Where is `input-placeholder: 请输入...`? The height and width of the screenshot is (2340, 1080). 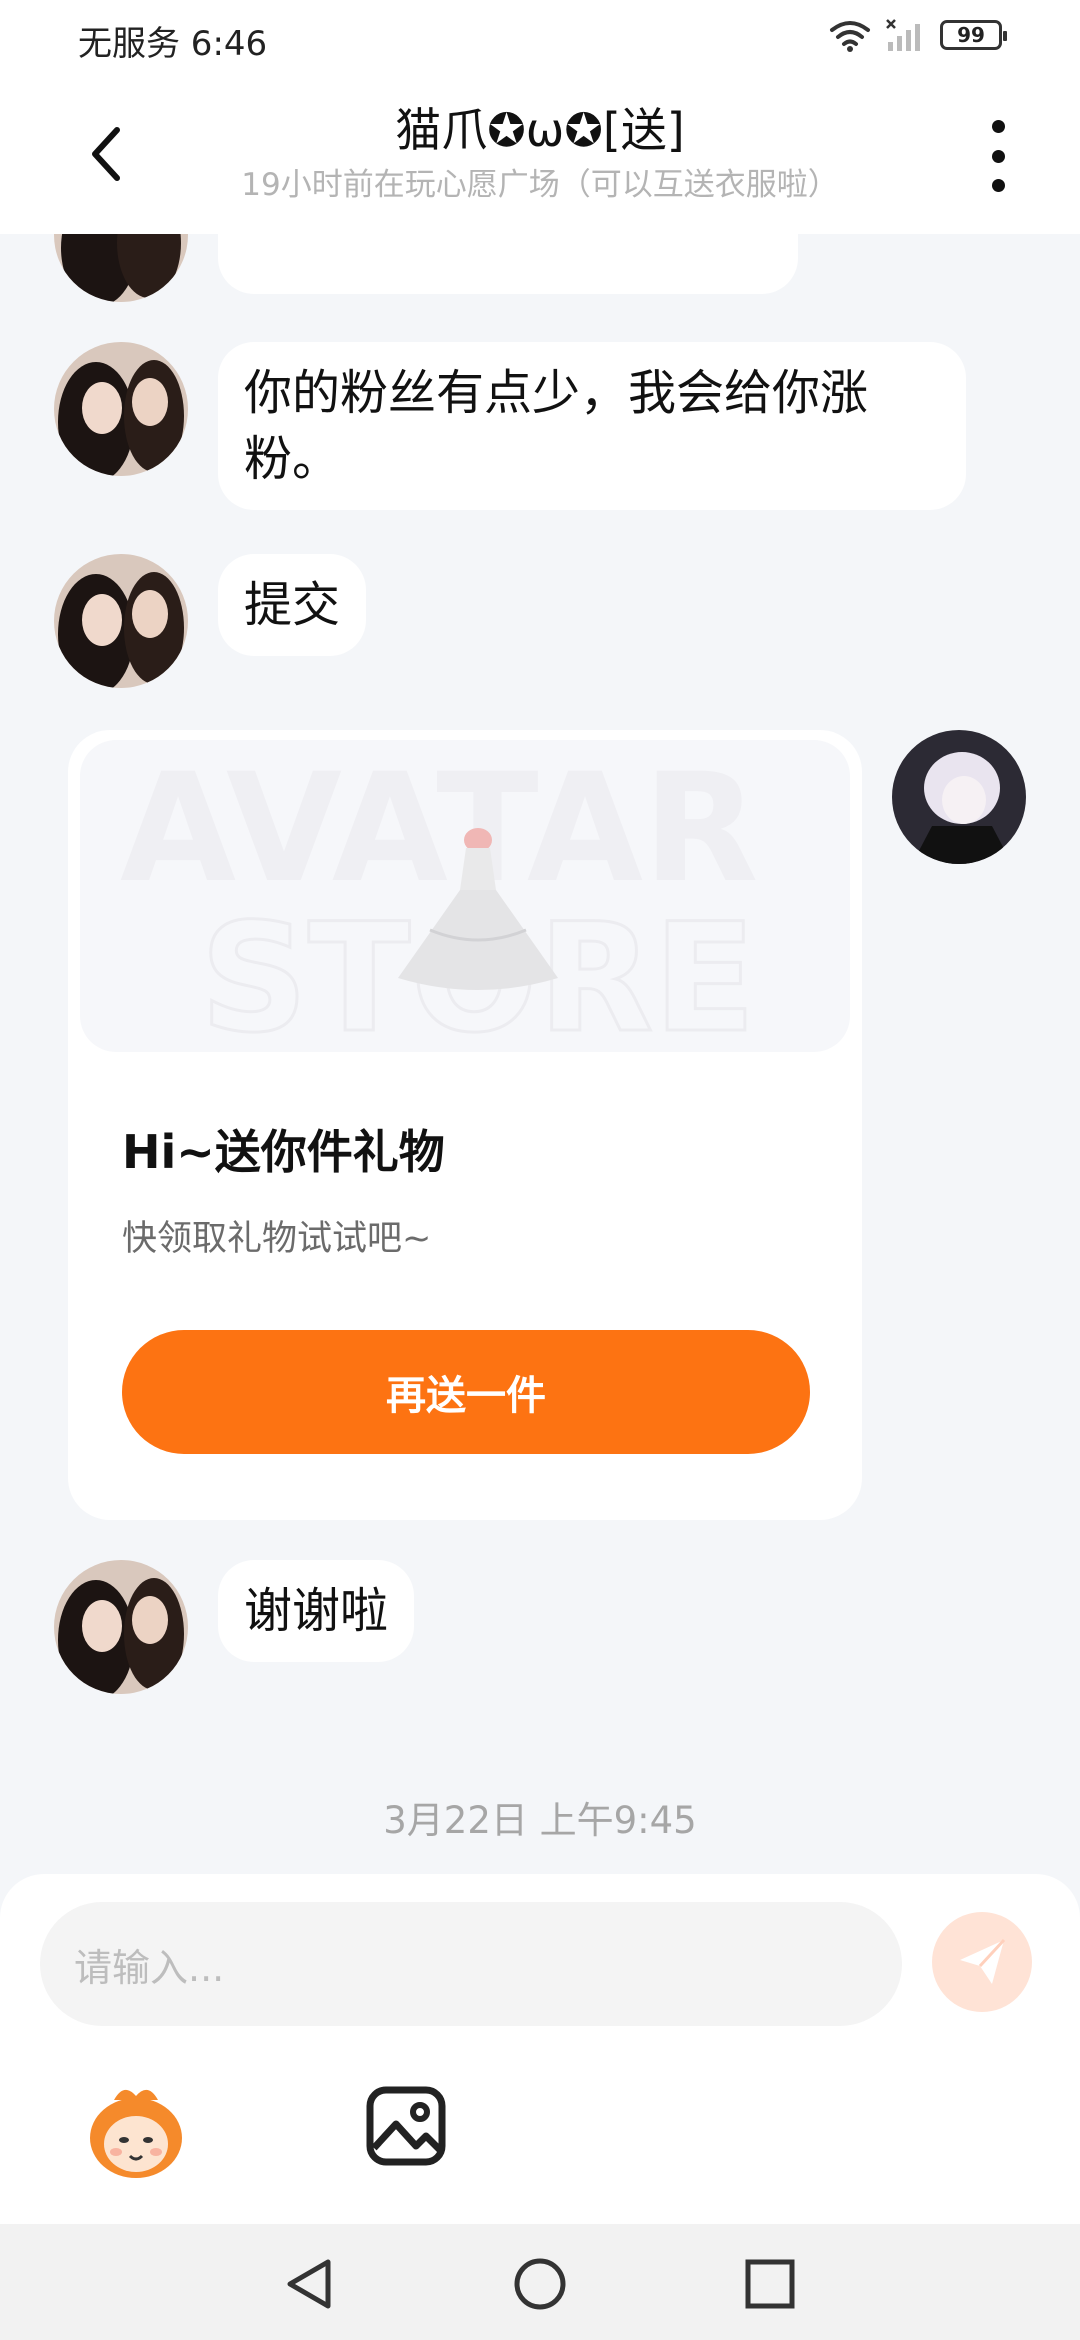 input-placeholder: 请输入... is located at coordinates (149, 1967).